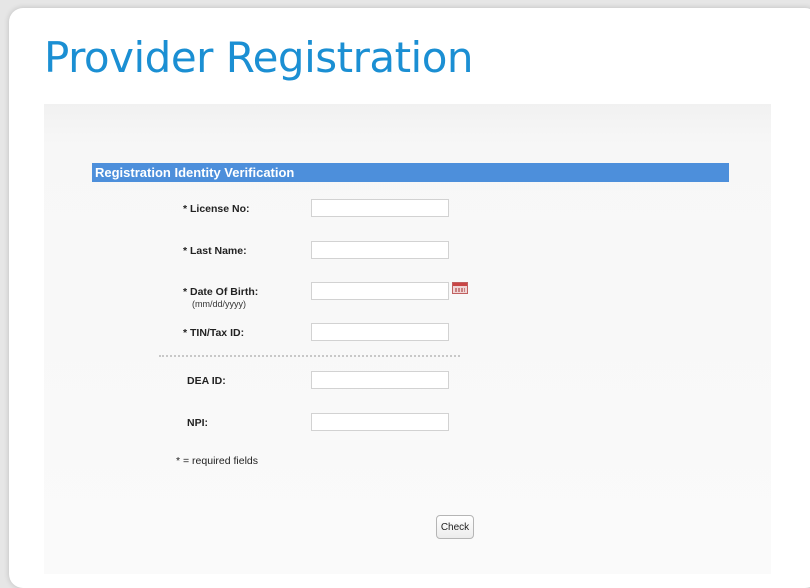  Describe the element at coordinates (410, 172) in the screenshot. I see `section-header: Registration Identity Verification` at that location.